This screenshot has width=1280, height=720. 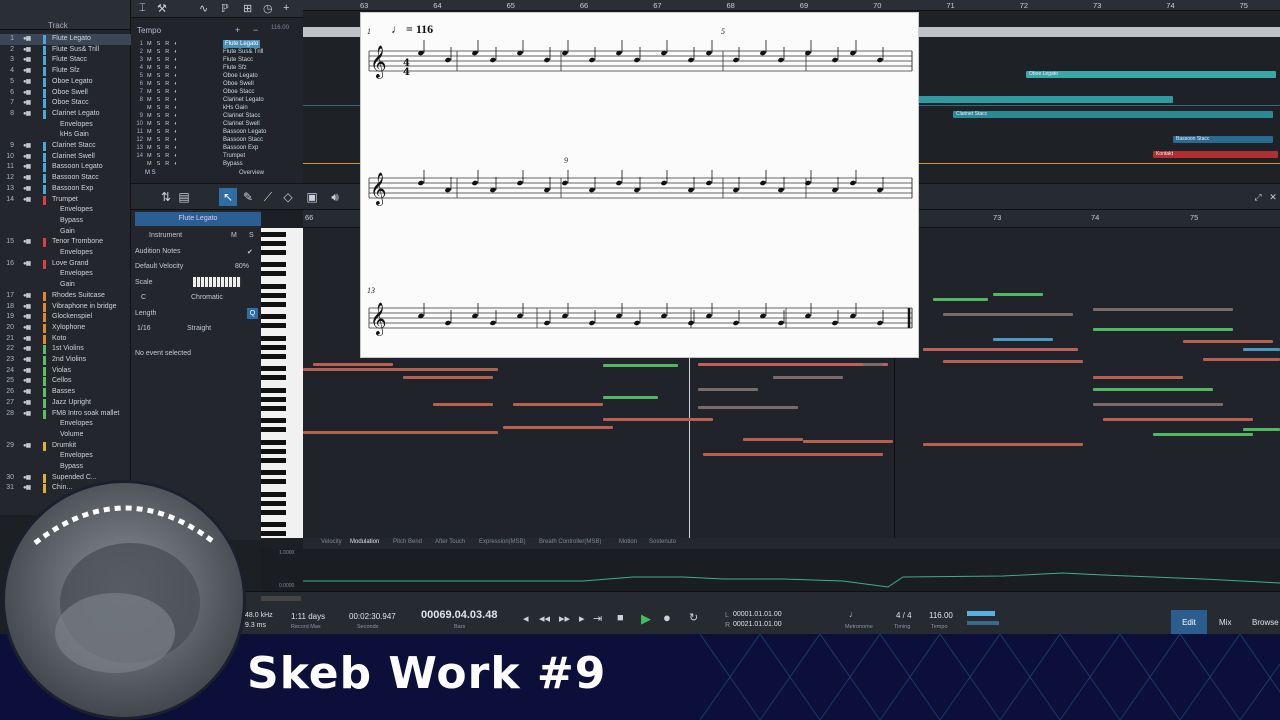 What do you see at coordinates (65, 349) in the screenshot?
I see `track-row: 22 ●▮▮ 1st Violins` at bounding box center [65, 349].